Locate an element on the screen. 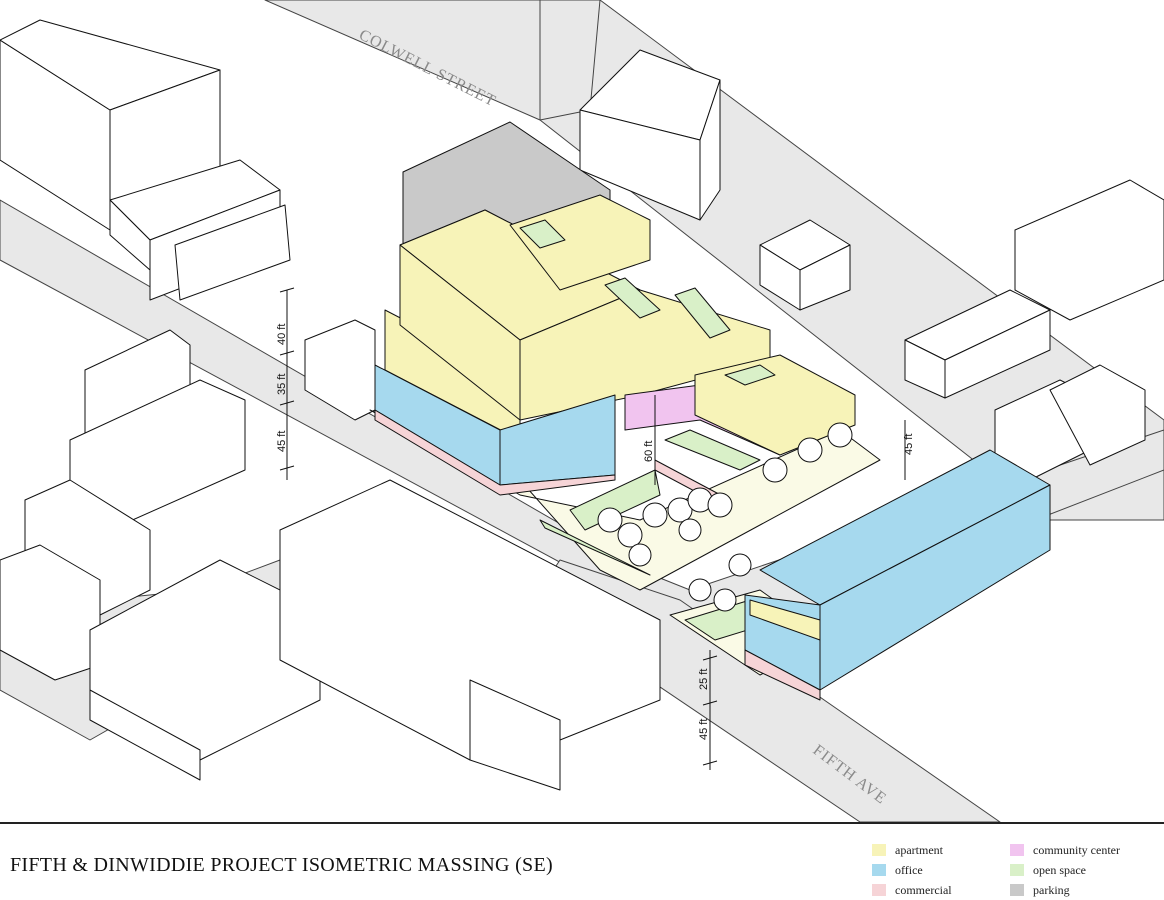  legend-item-commercial: commercial is located at coordinates (912, 890).